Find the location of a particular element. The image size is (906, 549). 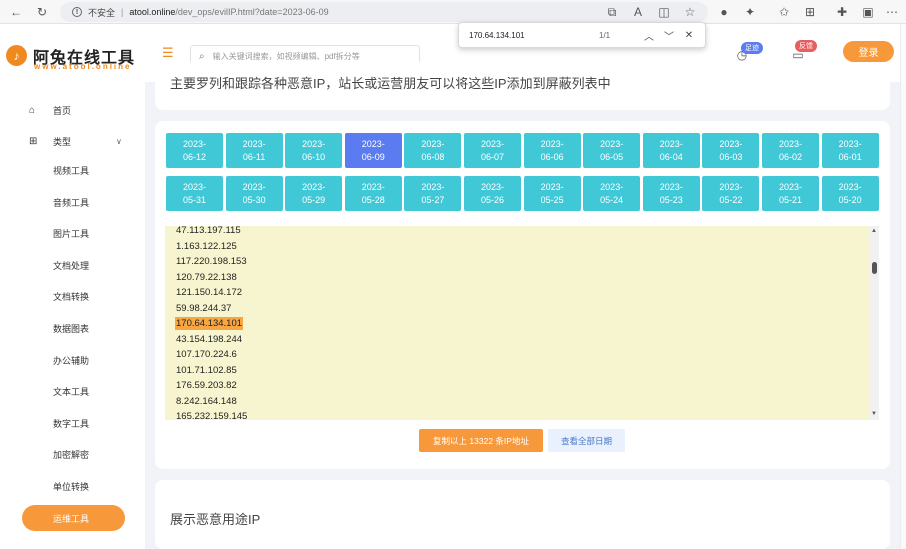

date-day: 05-31 is located at coordinates (194, 199).